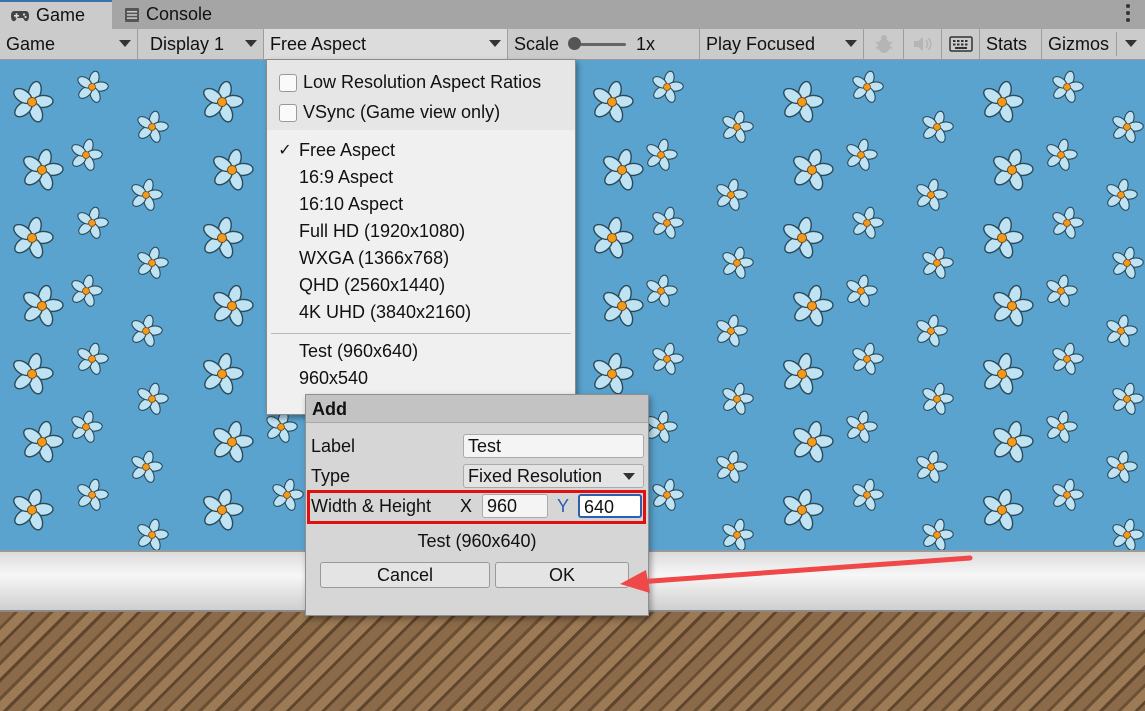 Image resolution: width=1145 pixels, height=711 pixels. I want to click on label-input: Test, so click(553, 446).